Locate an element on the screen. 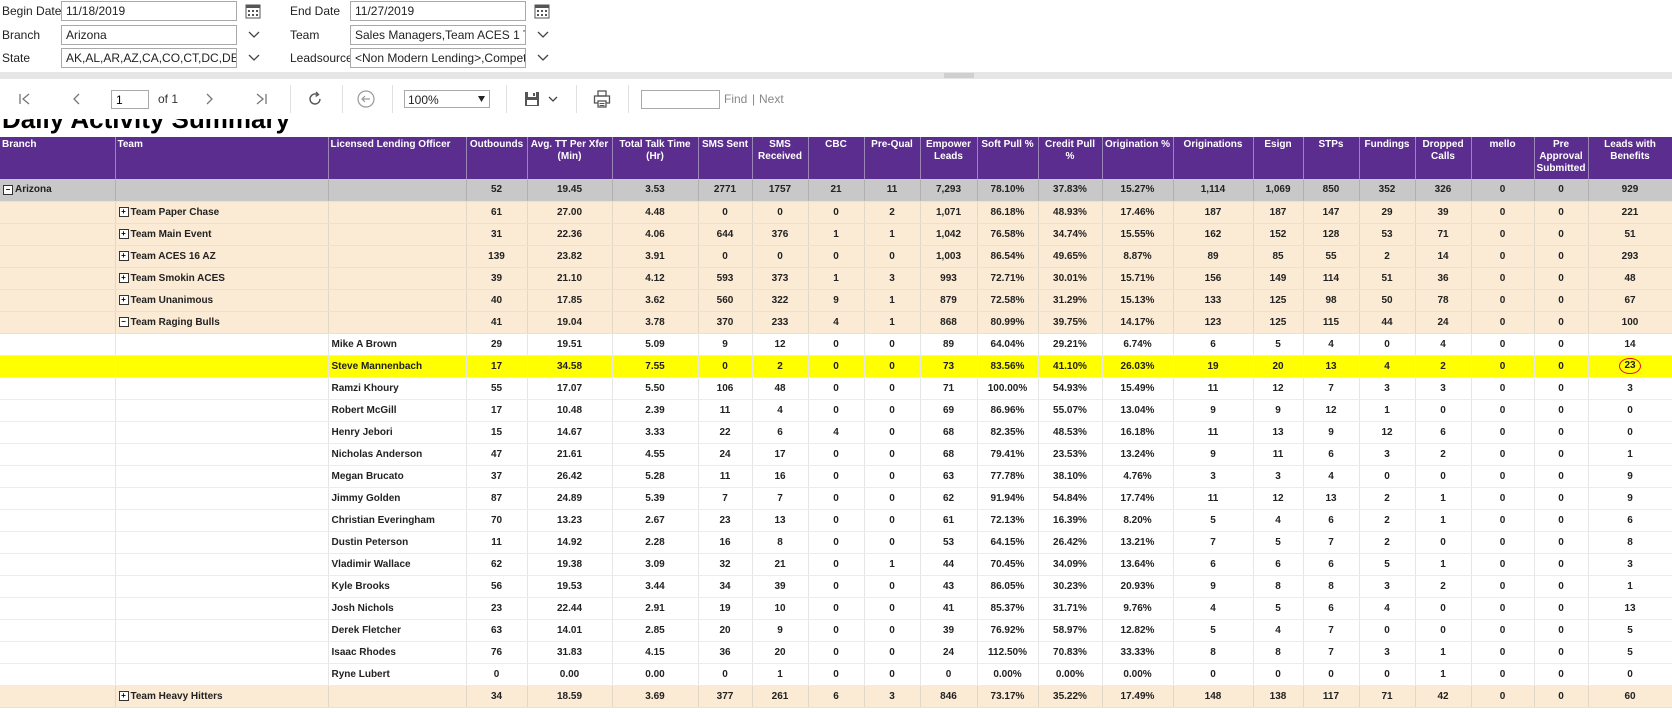 The width and height of the screenshot is (1672, 713). value-cell: 61 is located at coordinates (497, 212).